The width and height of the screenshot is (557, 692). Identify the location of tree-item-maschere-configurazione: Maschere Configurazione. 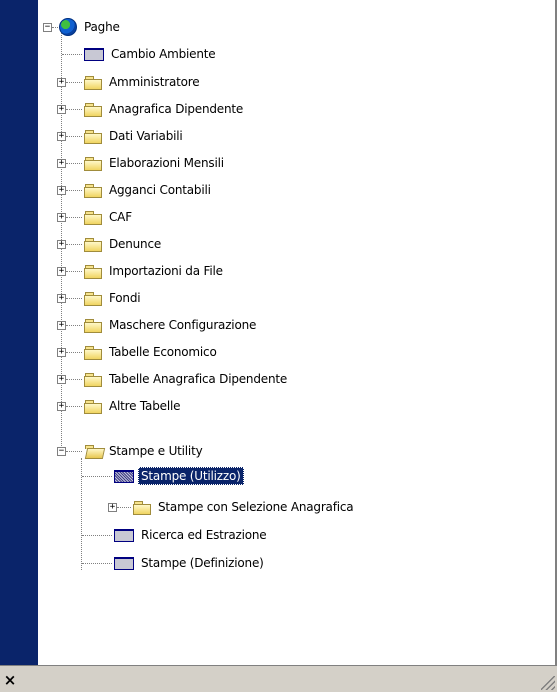
(171, 325).